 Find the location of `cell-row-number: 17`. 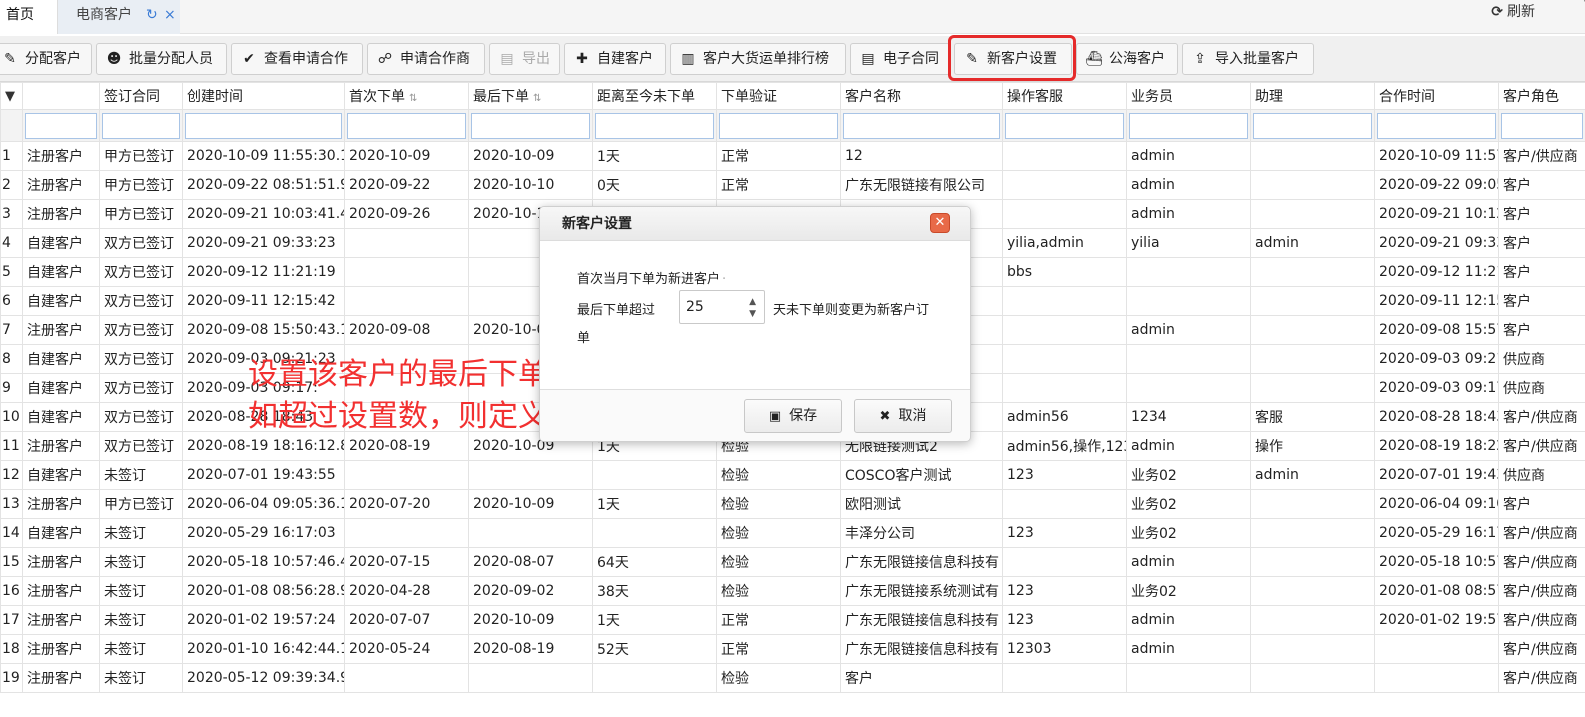

cell-row-number: 17 is located at coordinates (11, 620).